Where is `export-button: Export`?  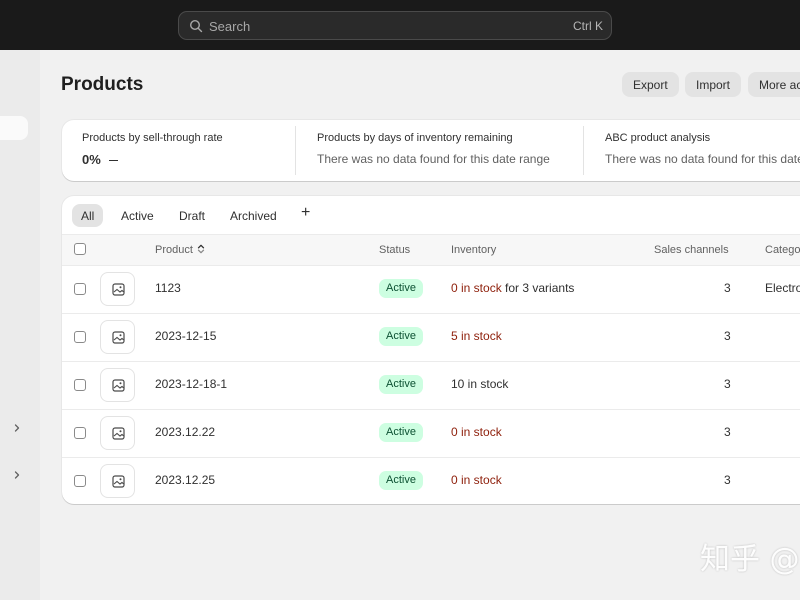
export-button: Export is located at coordinates (650, 84).